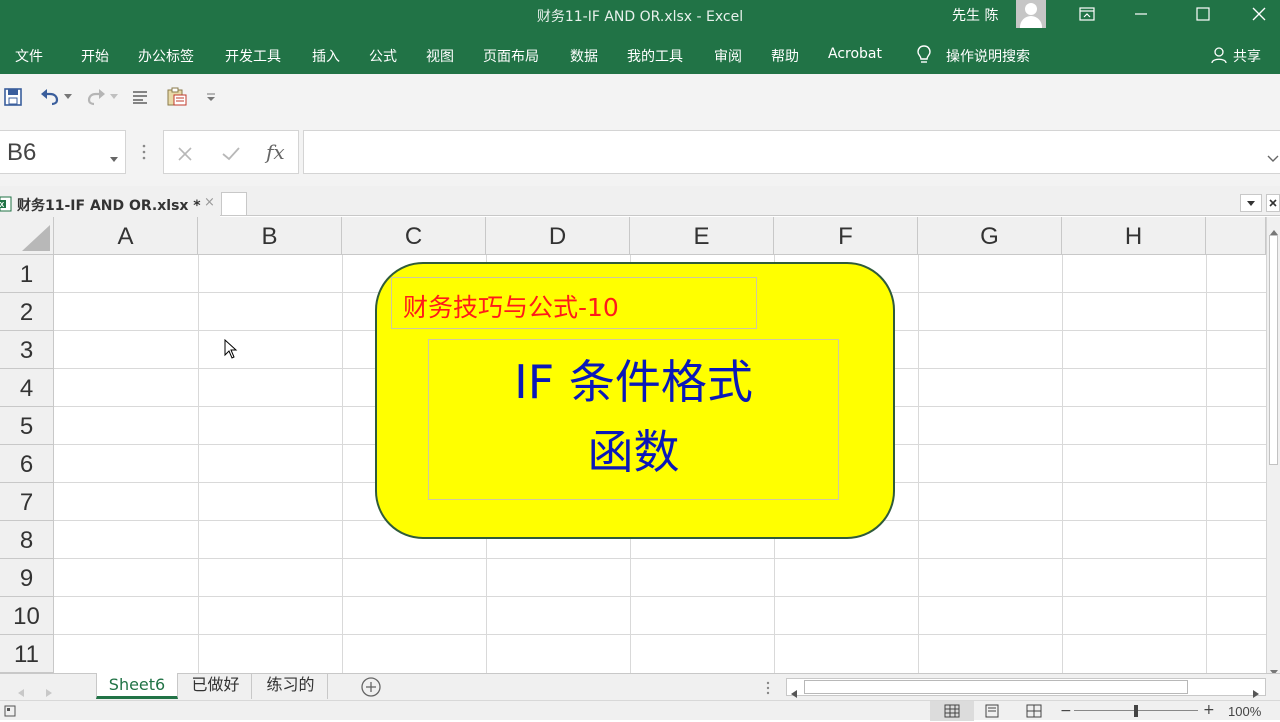 This screenshot has height=722, width=1280. What do you see at coordinates (924, 57) in the screenshot?
I see `lightbulb-icon` at bounding box center [924, 57].